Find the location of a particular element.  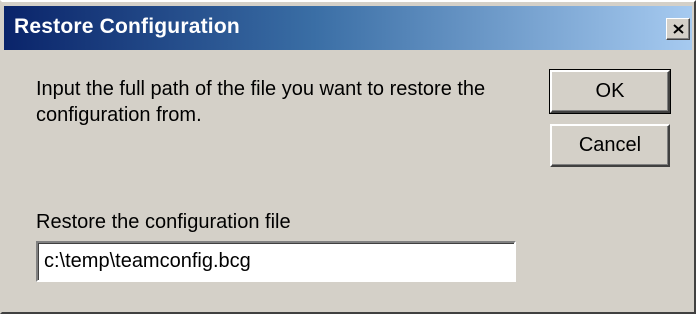

close-button is located at coordinates (678, 29).